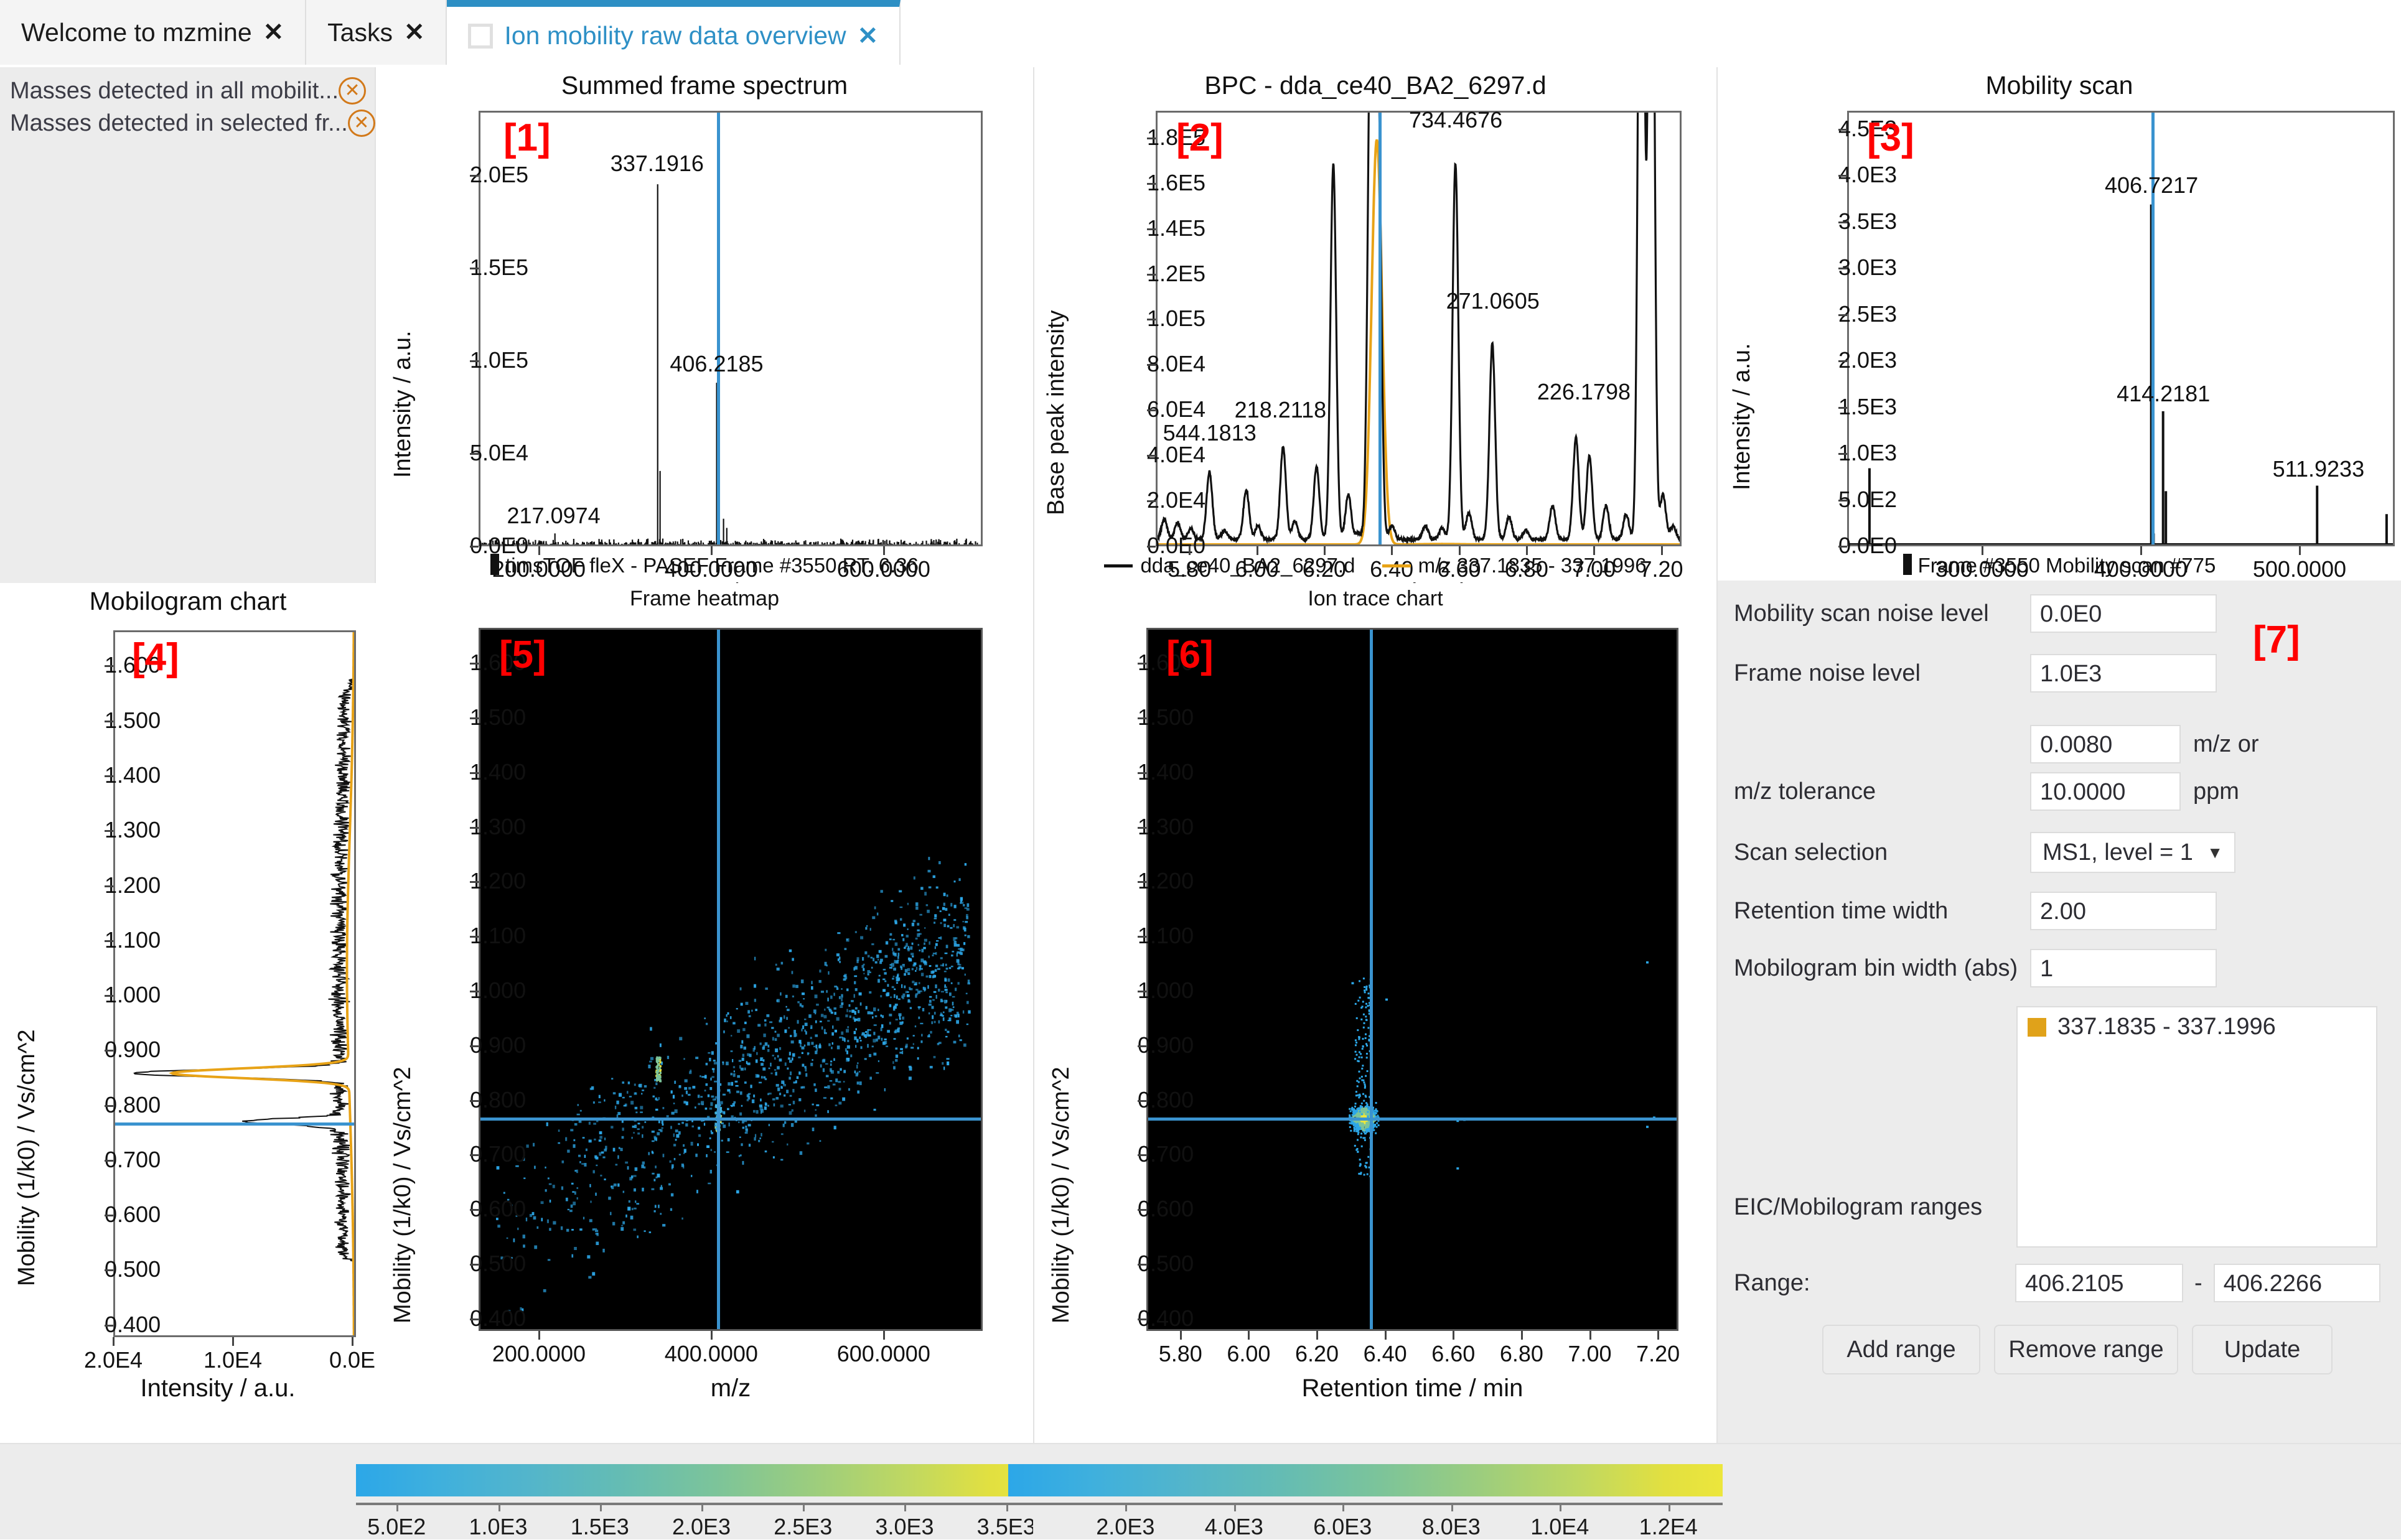 The height and width of the screenshot is (1540, 2401). What do you see at coordinates (1118, 565) in the screenshot?
I see `legend-swatch-black` at bounding box center [1118, 565].